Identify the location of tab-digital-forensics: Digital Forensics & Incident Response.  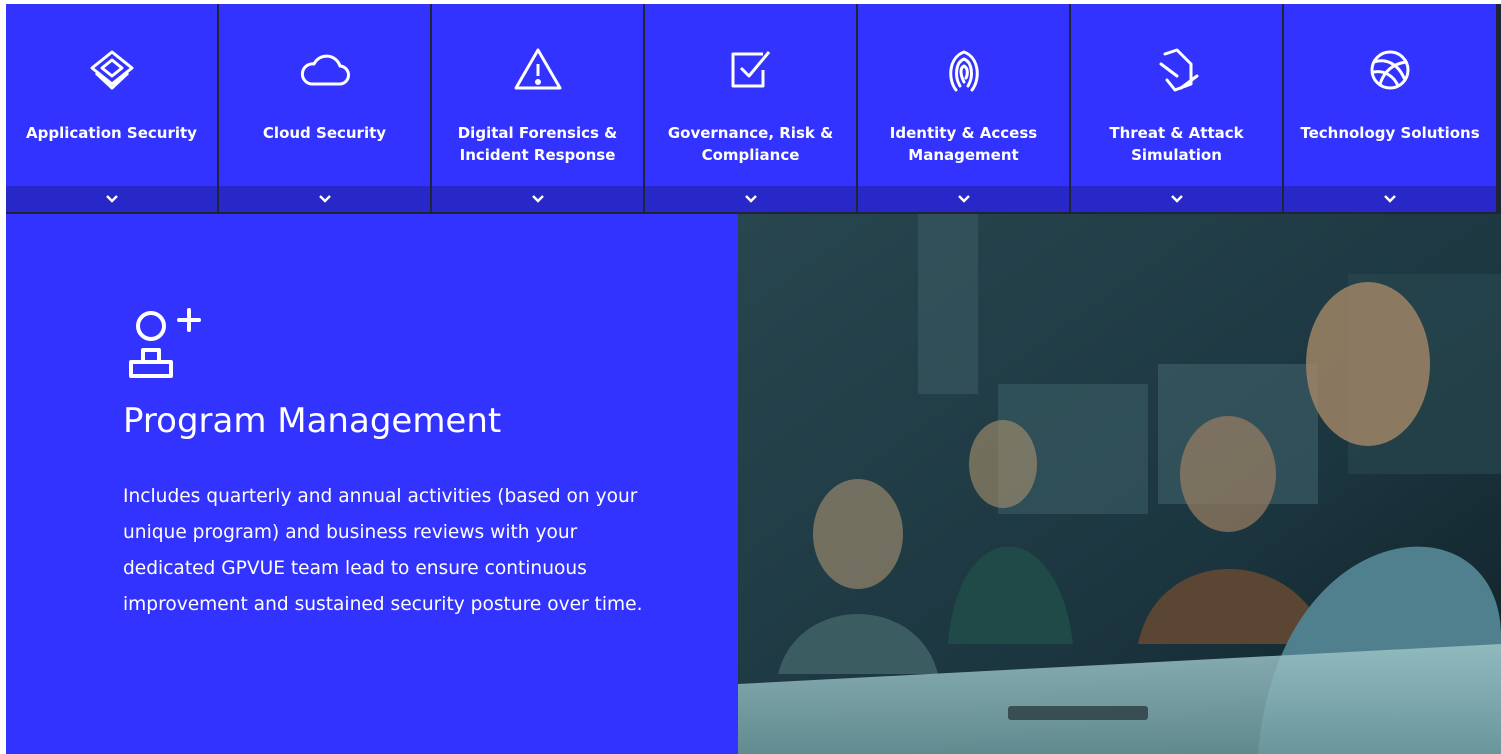
(537, 108).